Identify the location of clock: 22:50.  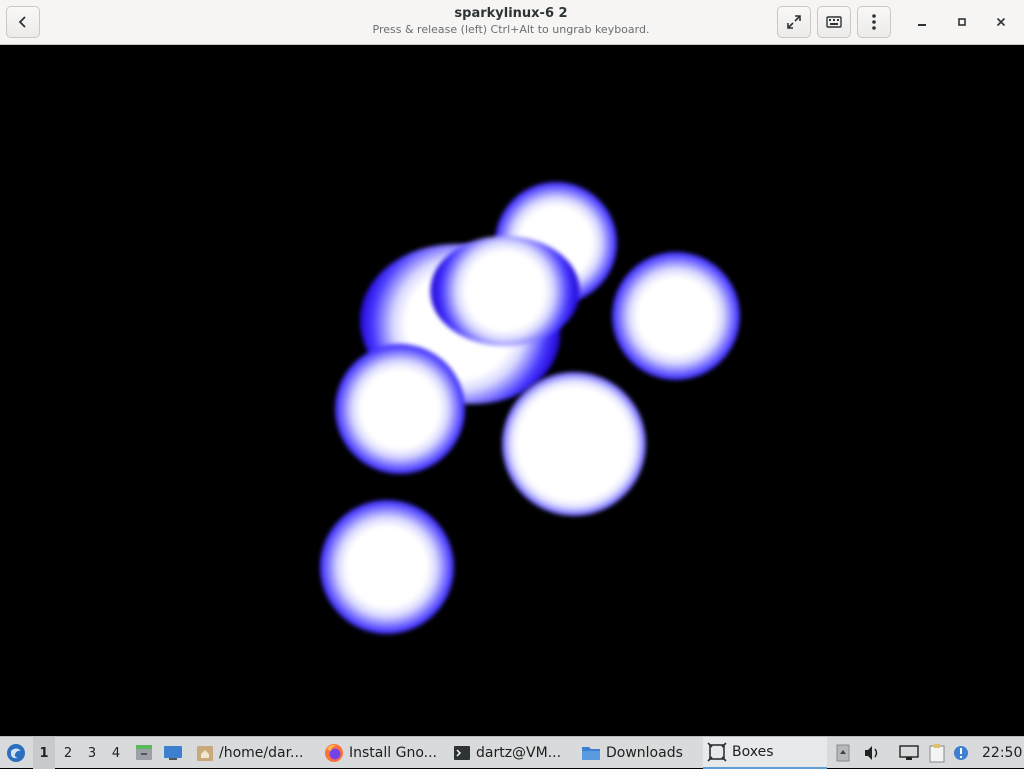
(1002, 753).